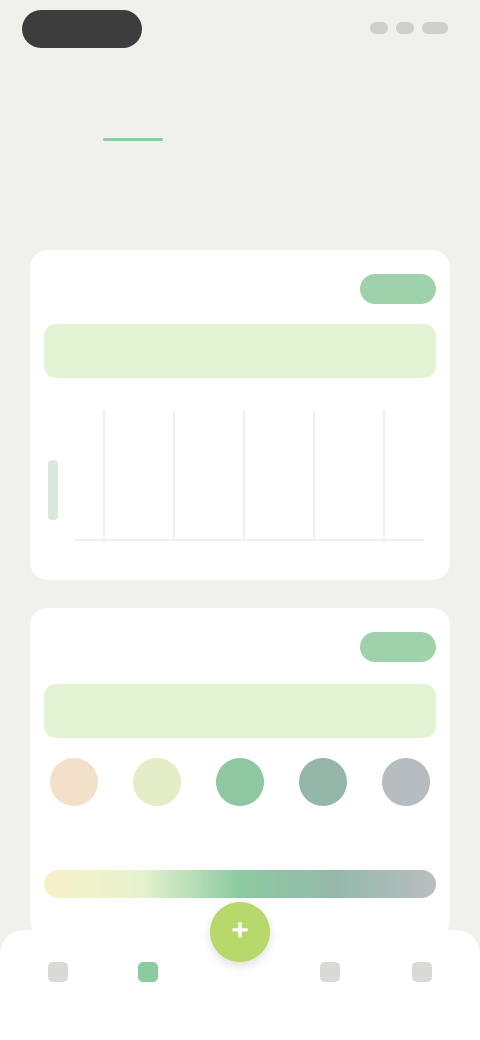 This screenshot has height=1040, width=480. I want to click on tab-bar, so click(240, 150).